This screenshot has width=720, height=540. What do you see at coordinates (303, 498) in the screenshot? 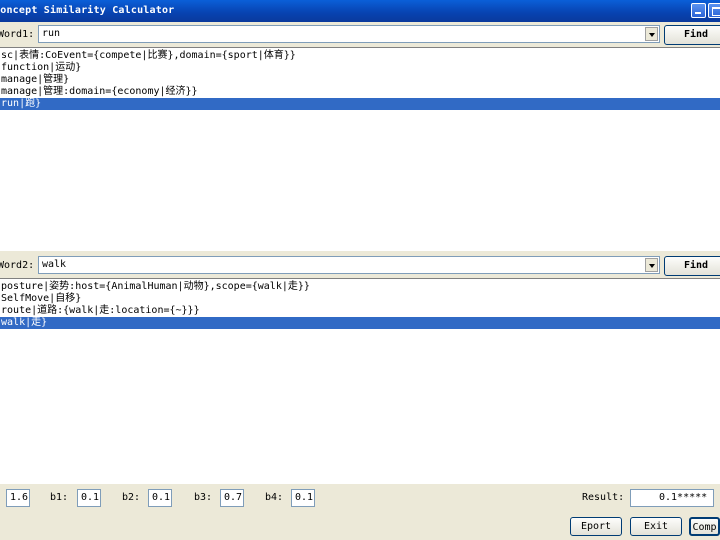
I see `b4-input: 0.1` at bounding box center [303, 498].